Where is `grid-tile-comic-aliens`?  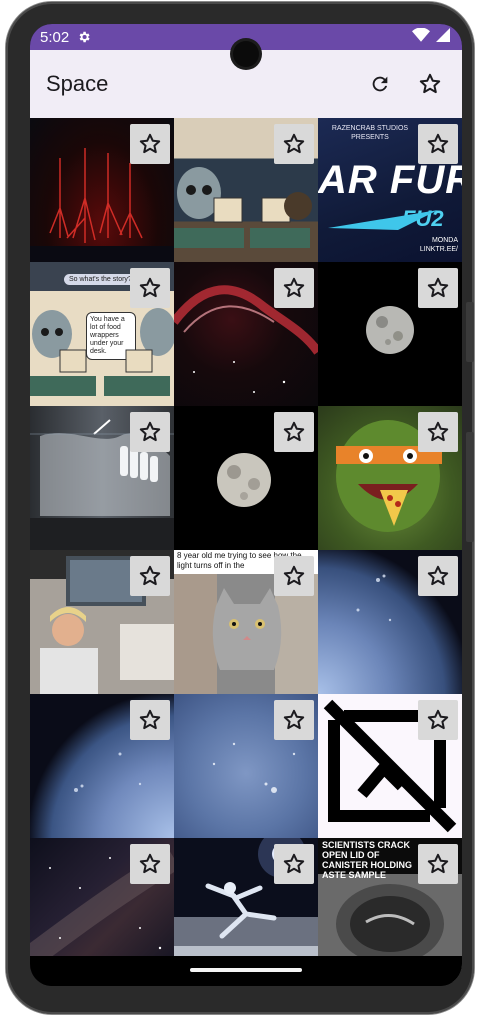 grid-tile-comic-aliens is located at coordinates (246, 190).